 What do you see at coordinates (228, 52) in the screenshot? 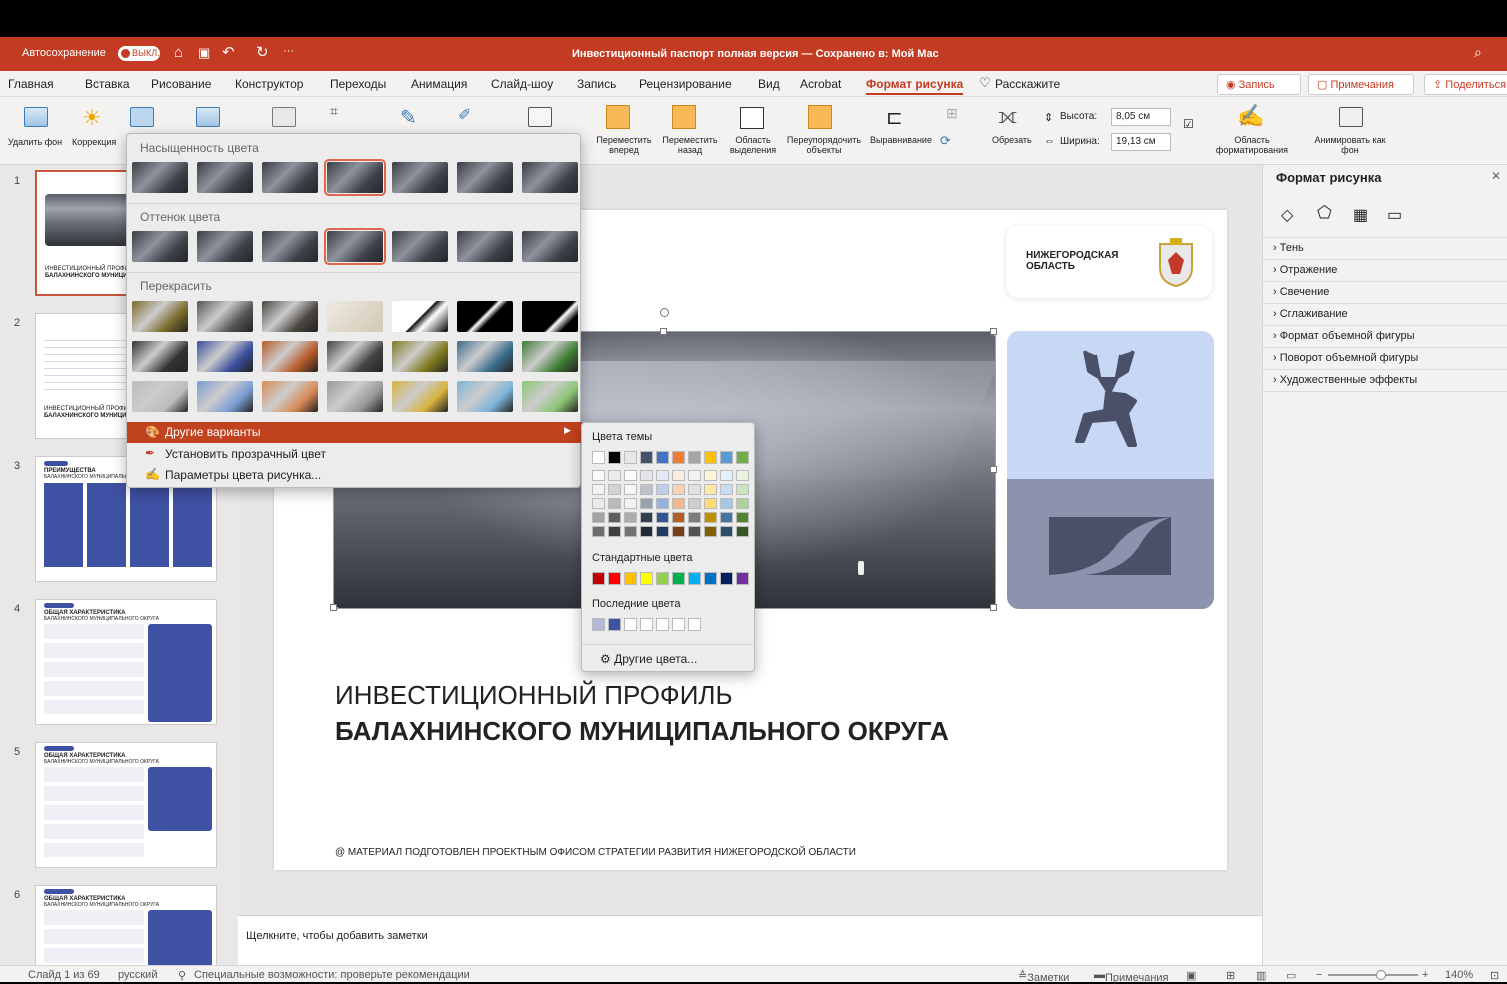
I see `undo-icon: ↶` at bounding box center [228, 52].